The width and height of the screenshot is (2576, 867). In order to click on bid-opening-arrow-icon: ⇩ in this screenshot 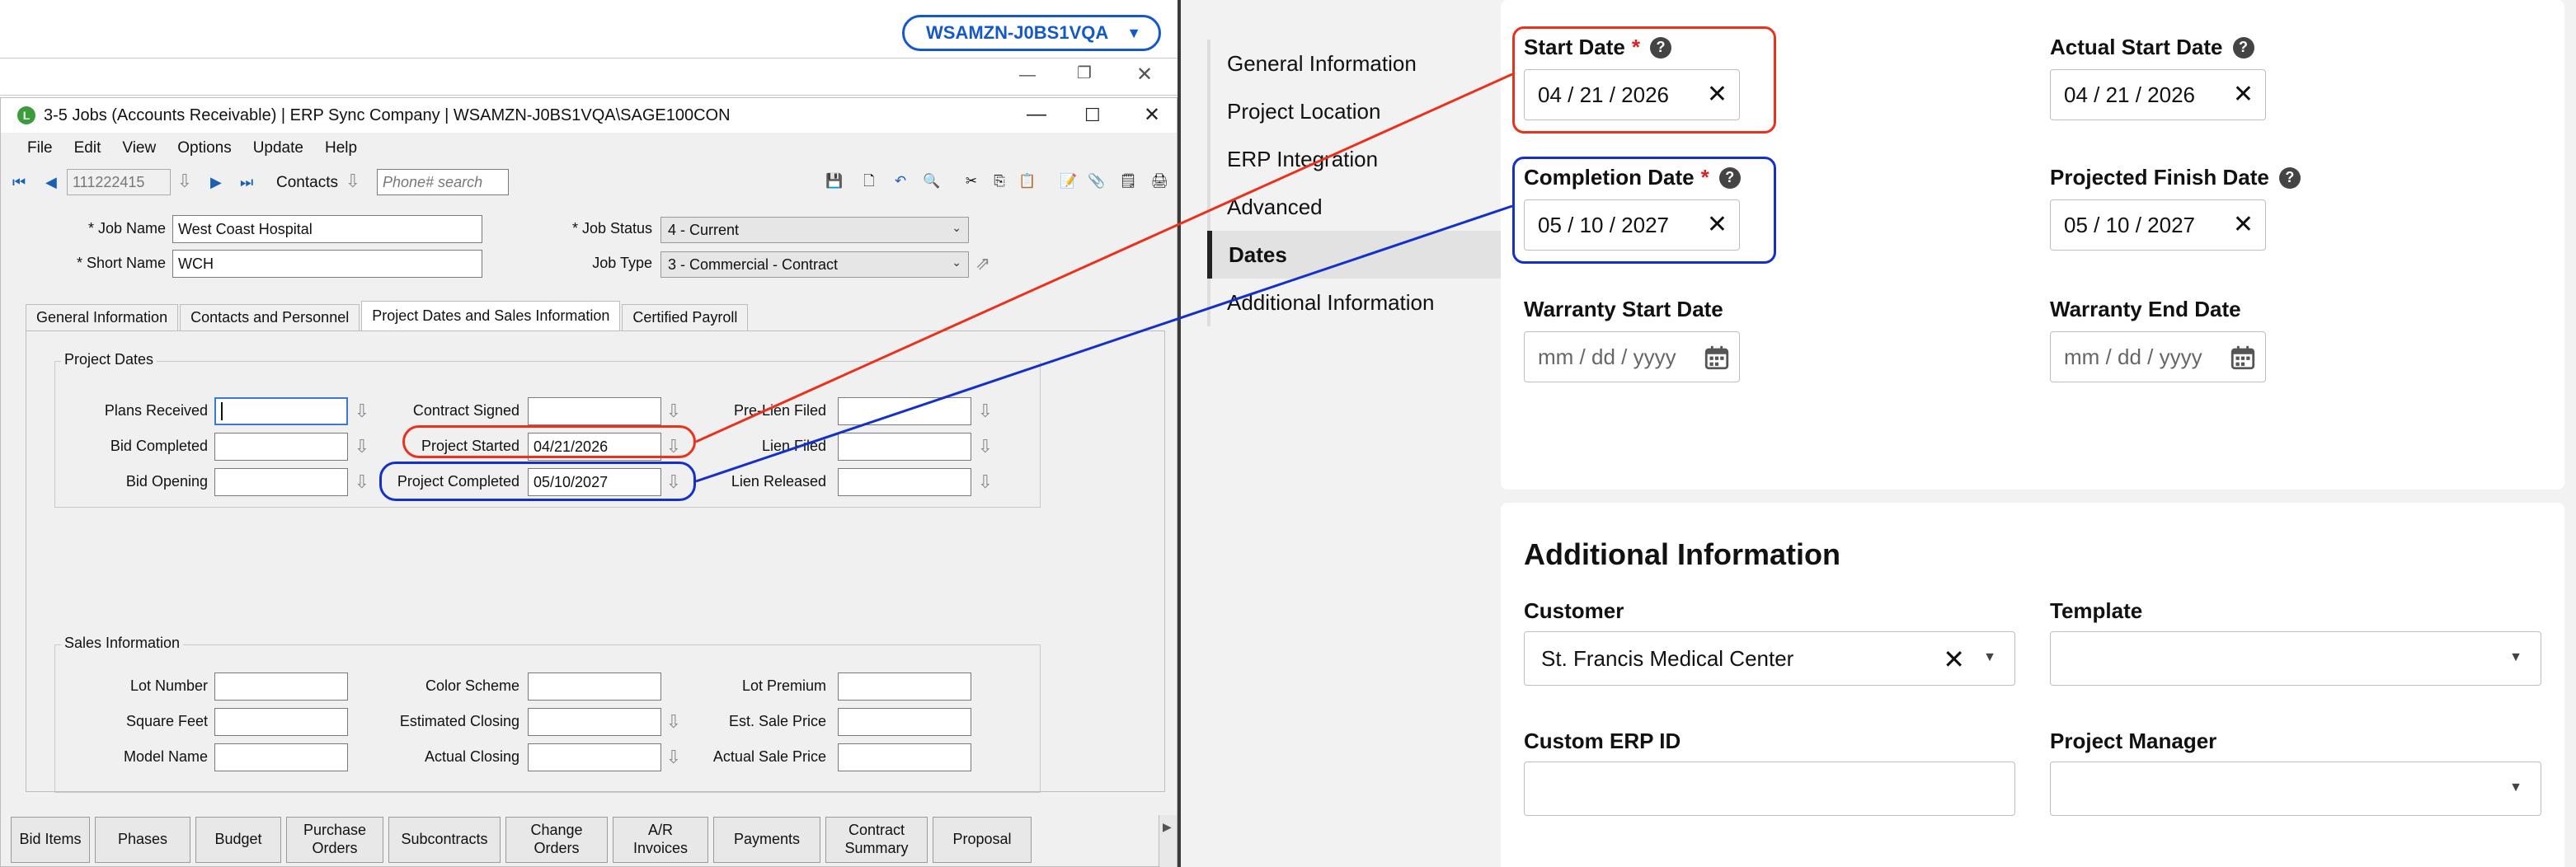, I will do `click(362, 482)`.